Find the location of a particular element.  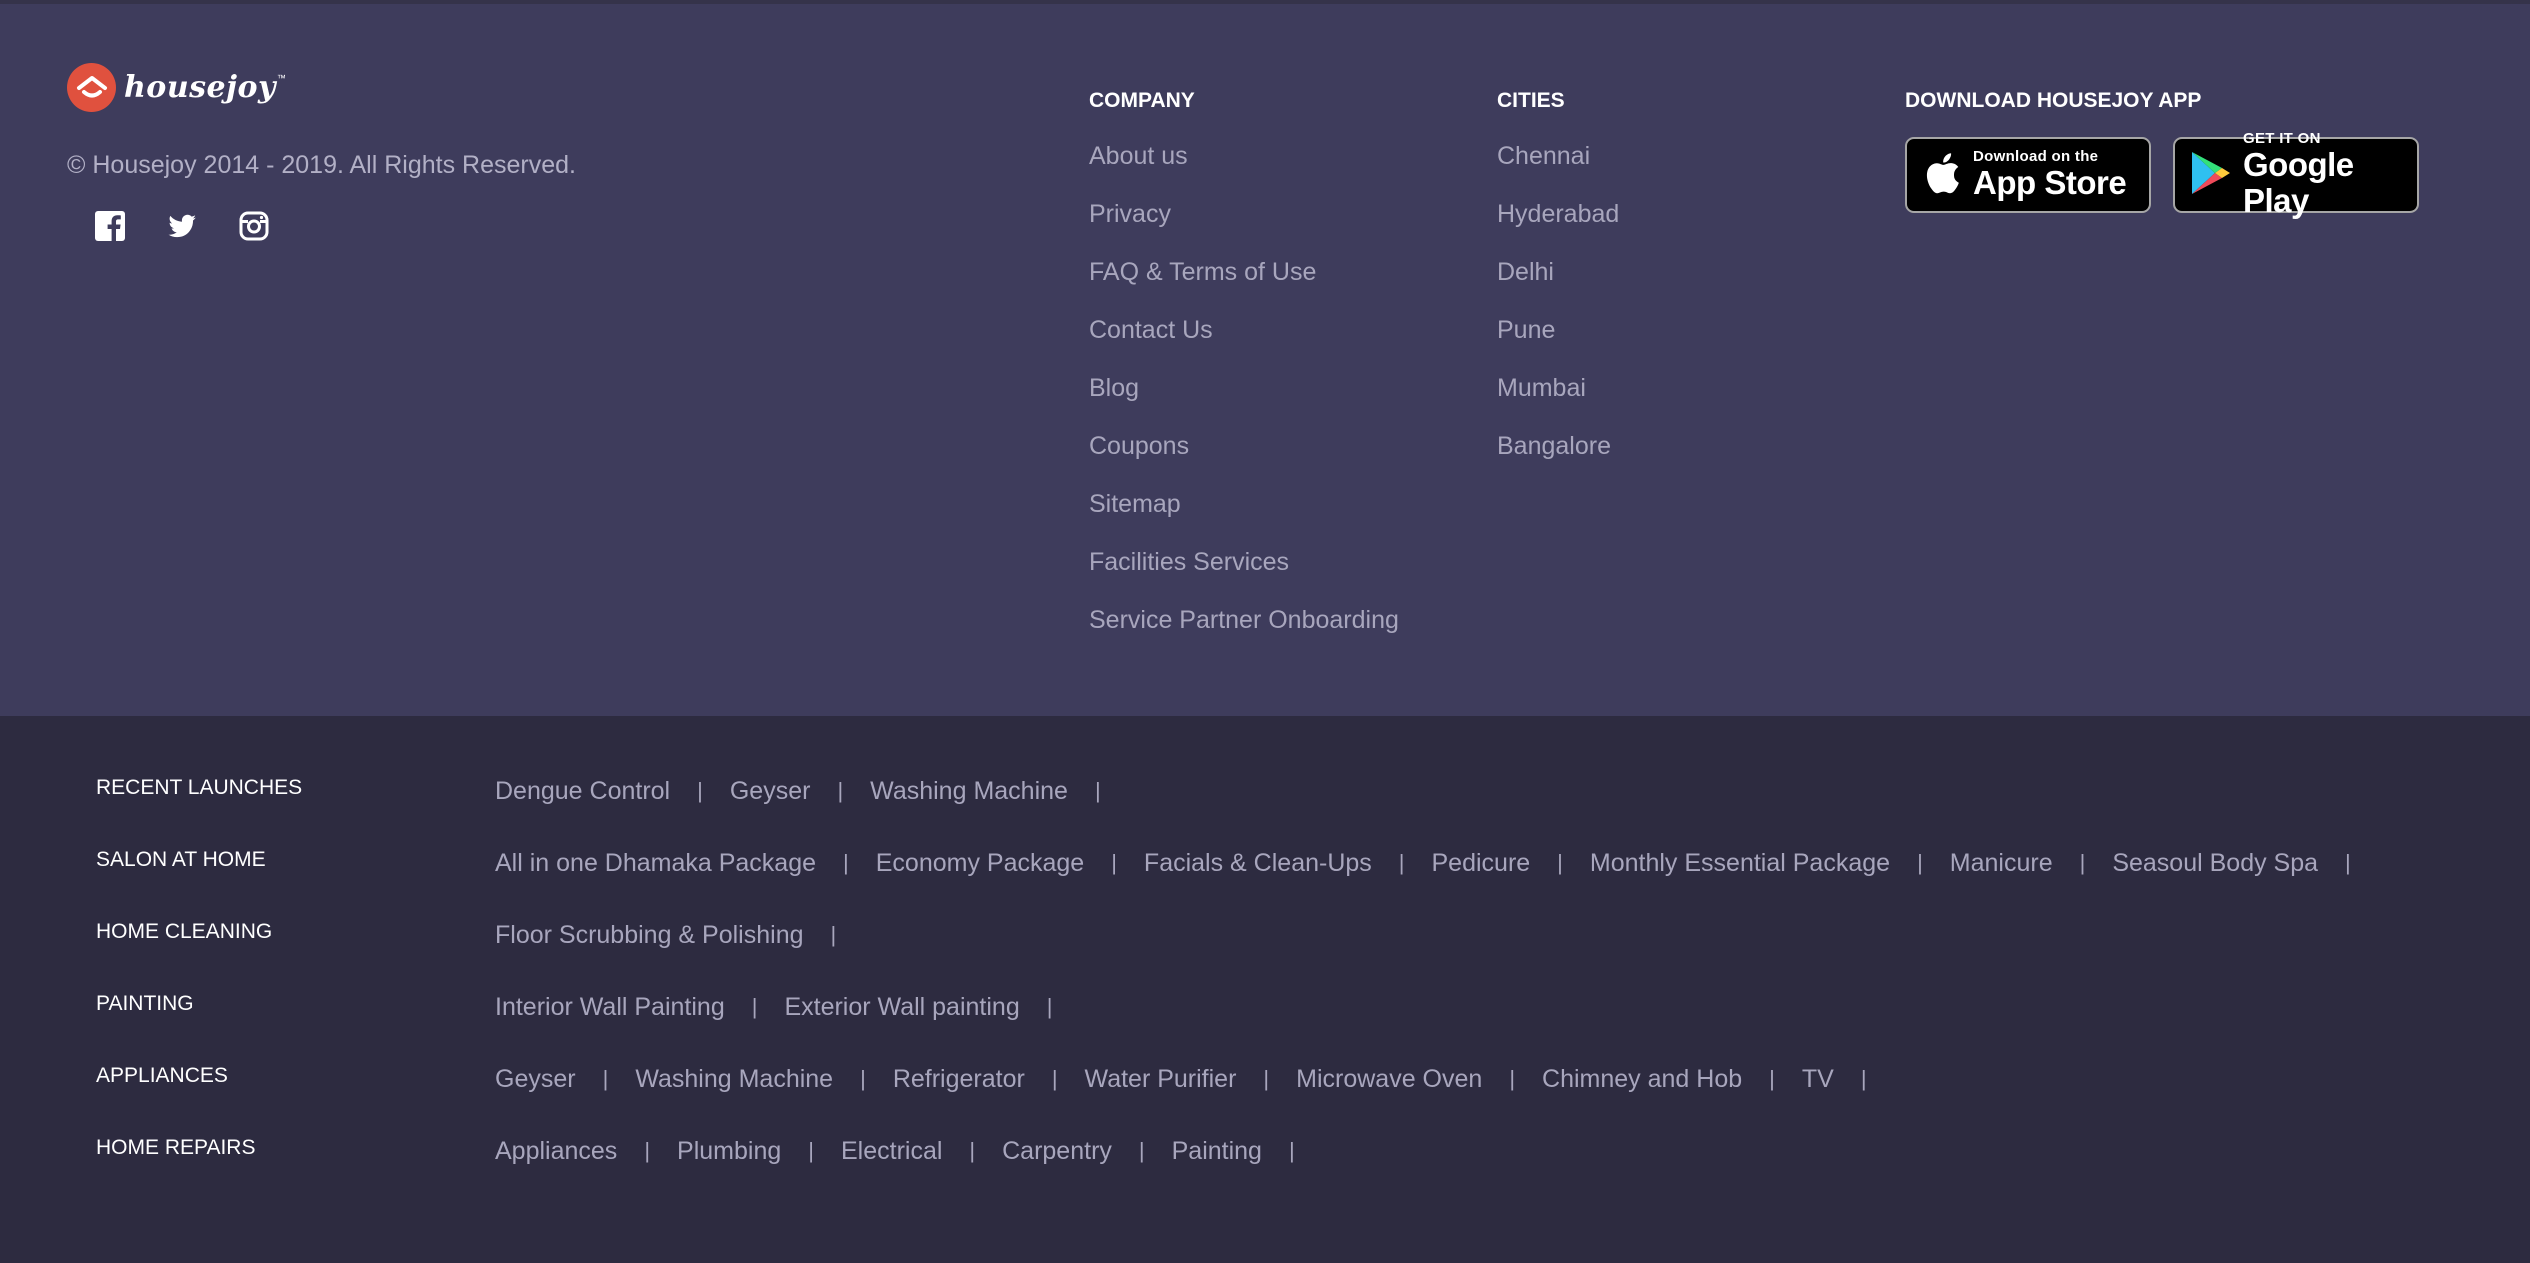

category-heading-home-repairs: HOME REPAIRS is located at coordinates (175, 1148).